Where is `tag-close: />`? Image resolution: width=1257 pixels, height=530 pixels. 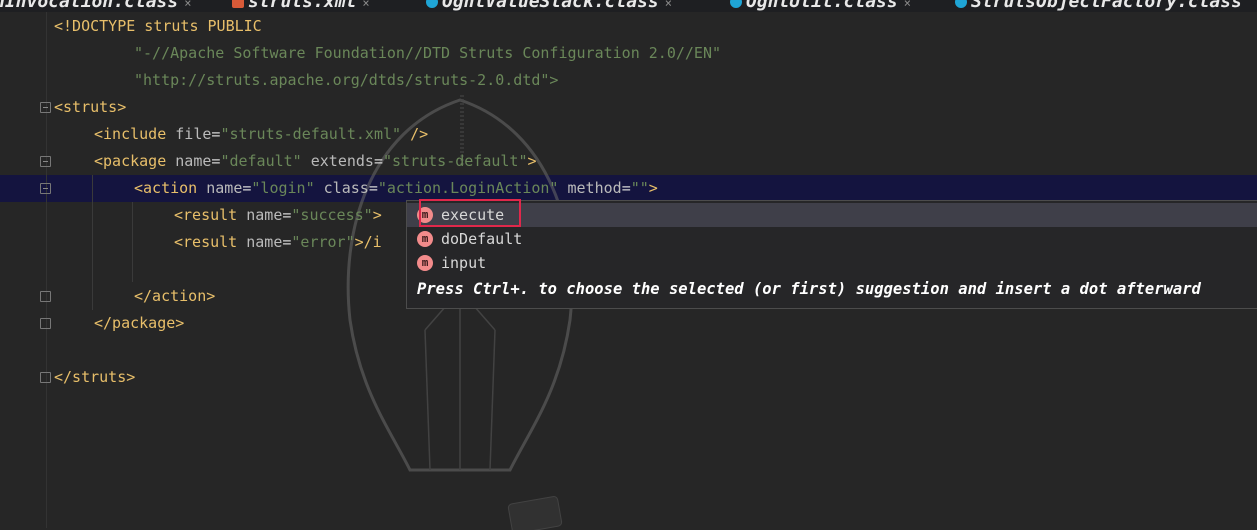 tag-close: /> is located at coordinates (419, 134).